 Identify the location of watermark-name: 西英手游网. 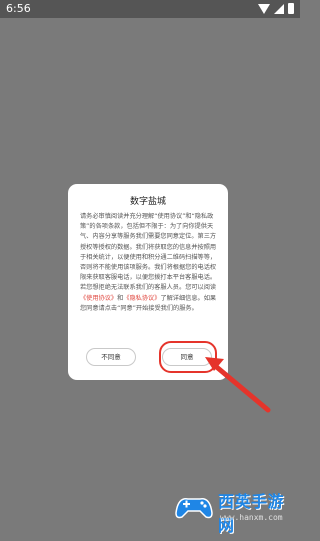
(251, 513).